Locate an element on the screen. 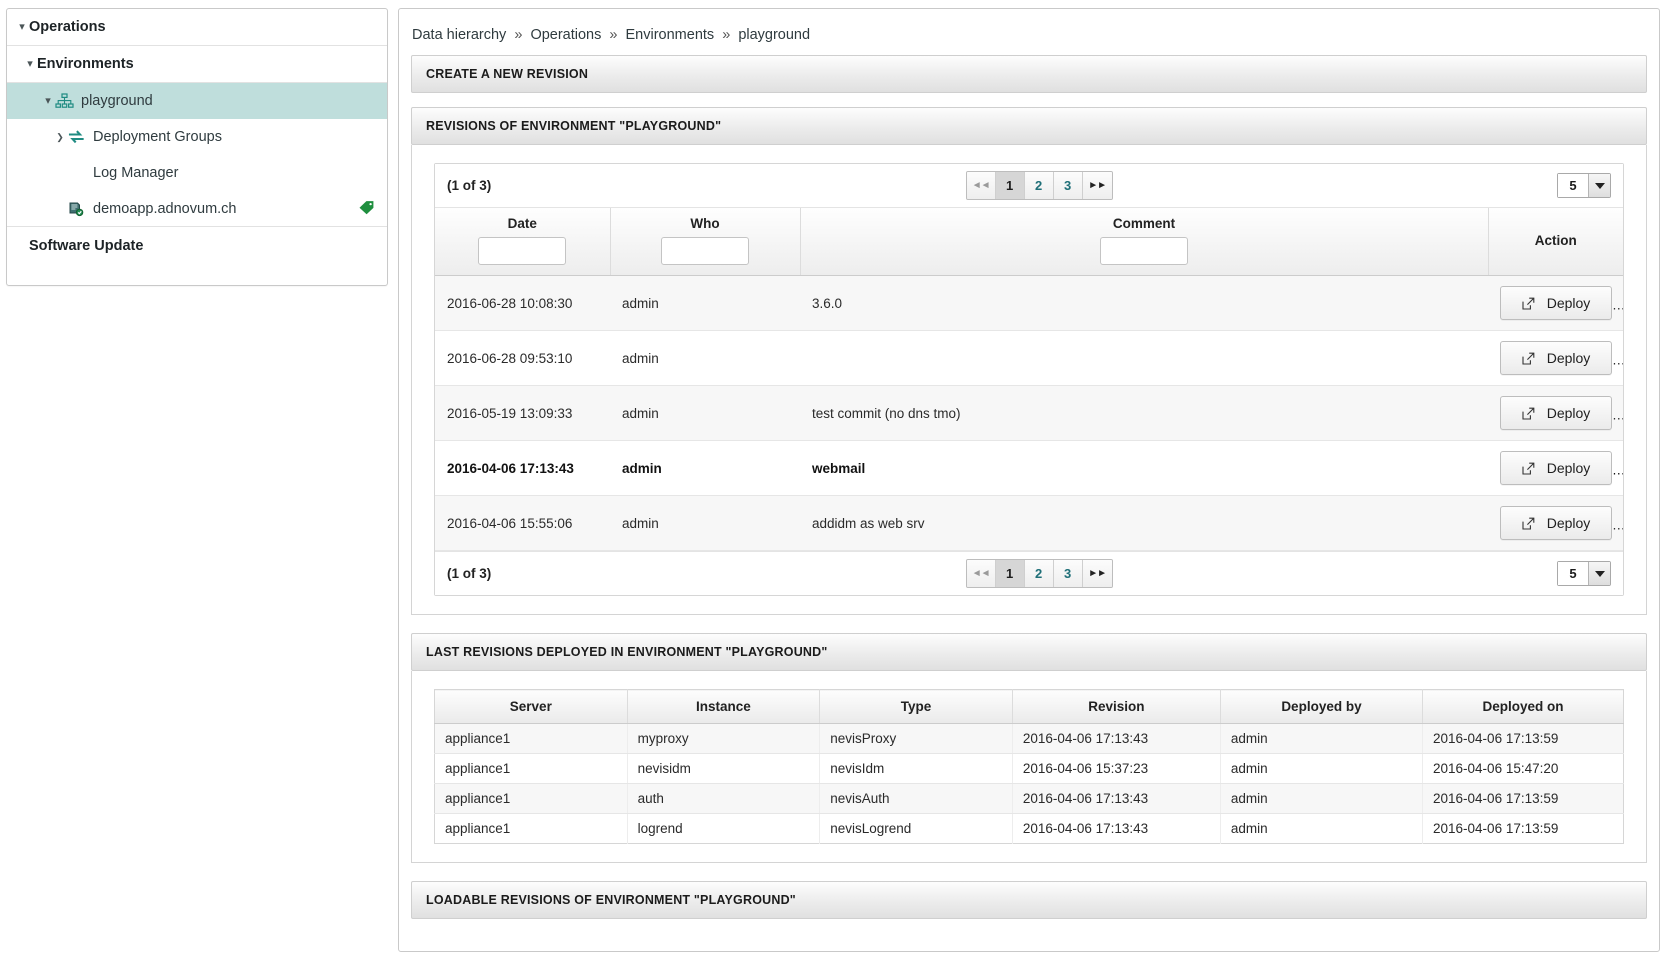 Image resolution: width=1666 pixels, height=958 pixels. column-header-comment: Comment is located at coordinates (1144, 242).